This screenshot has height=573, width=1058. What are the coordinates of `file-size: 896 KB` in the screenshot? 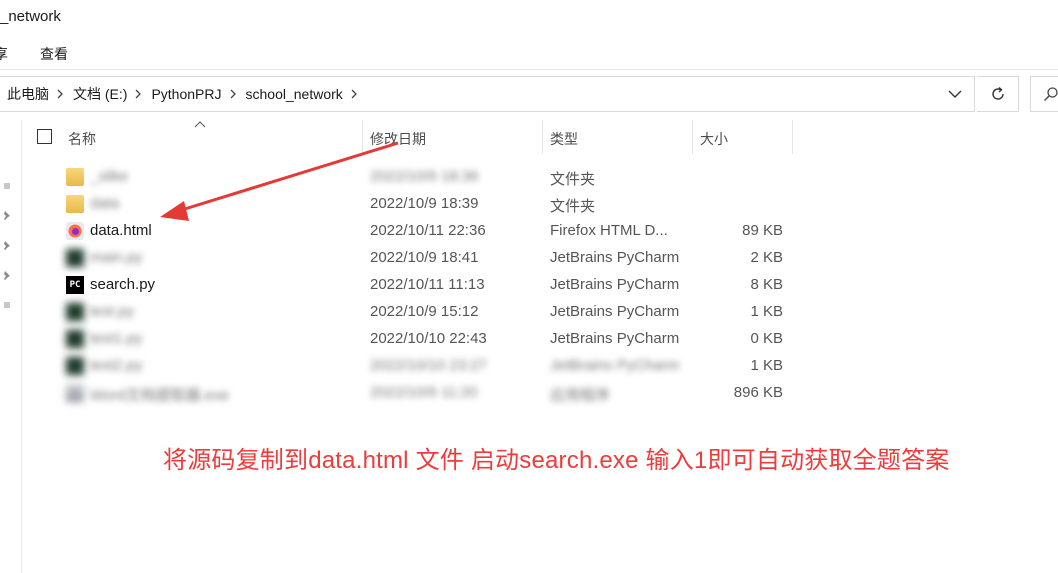 It's located at (758, 392).